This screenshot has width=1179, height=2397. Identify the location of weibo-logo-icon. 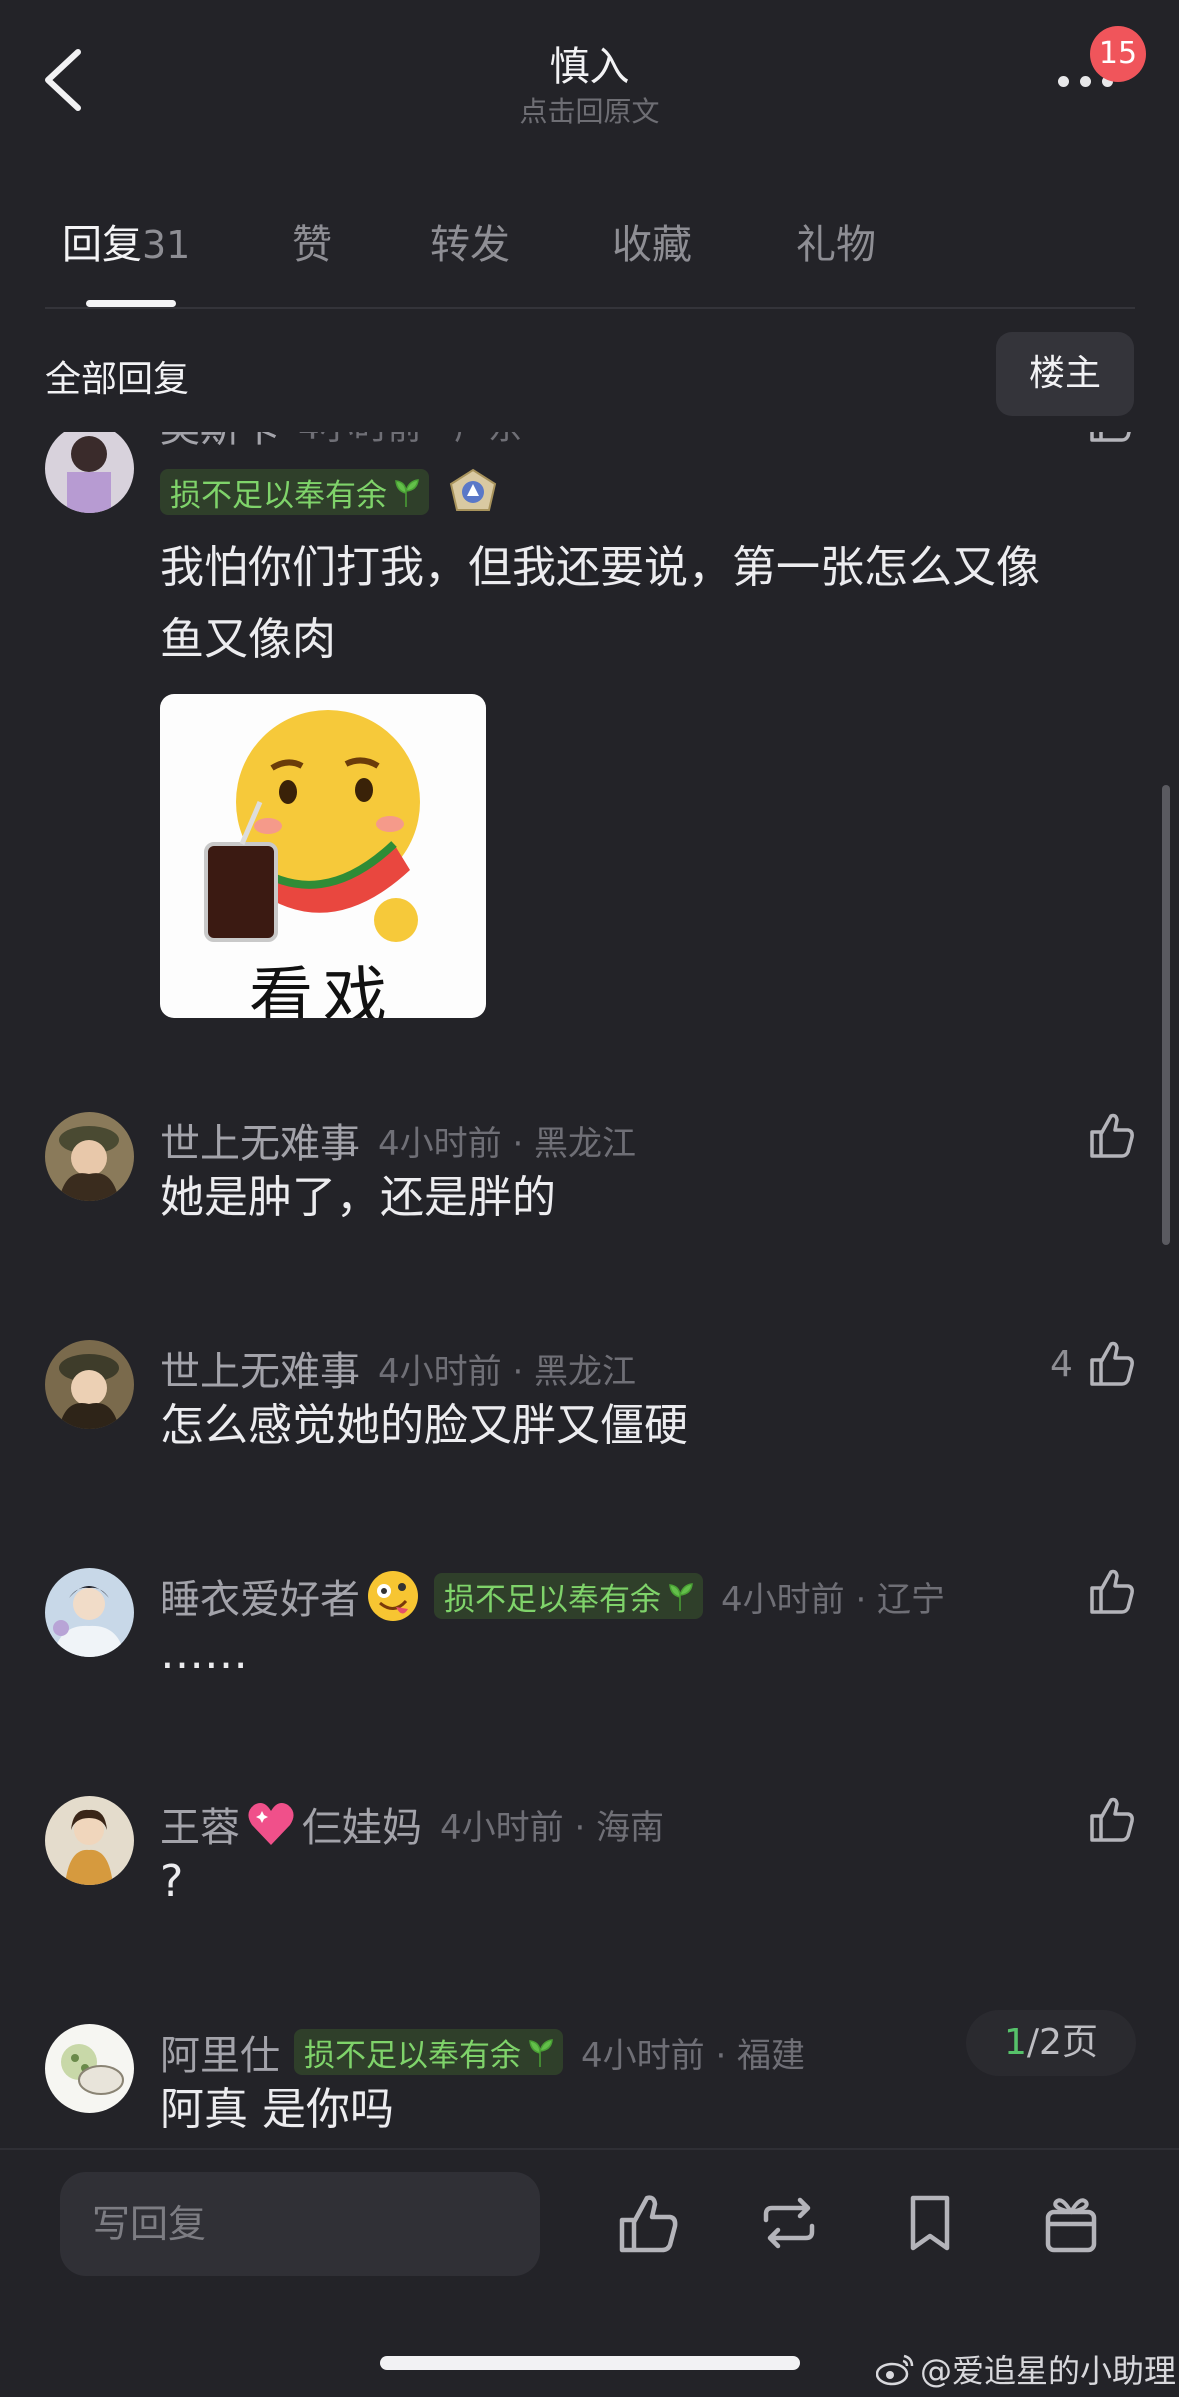
(895, 2370).